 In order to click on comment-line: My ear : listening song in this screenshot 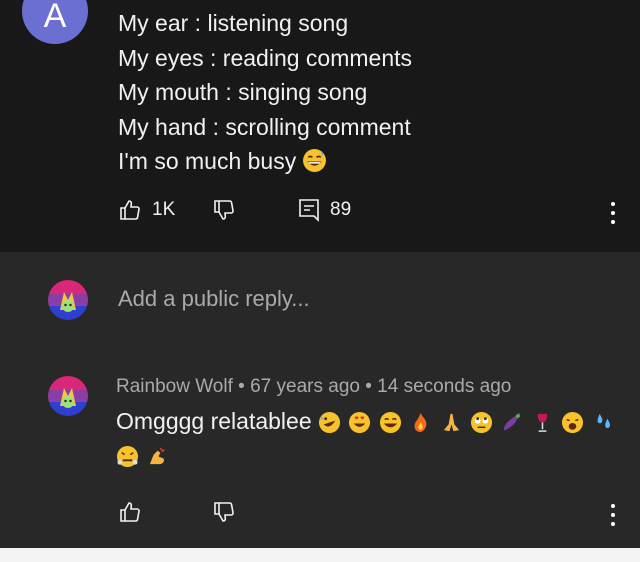, I will do `click(233, 23)`.